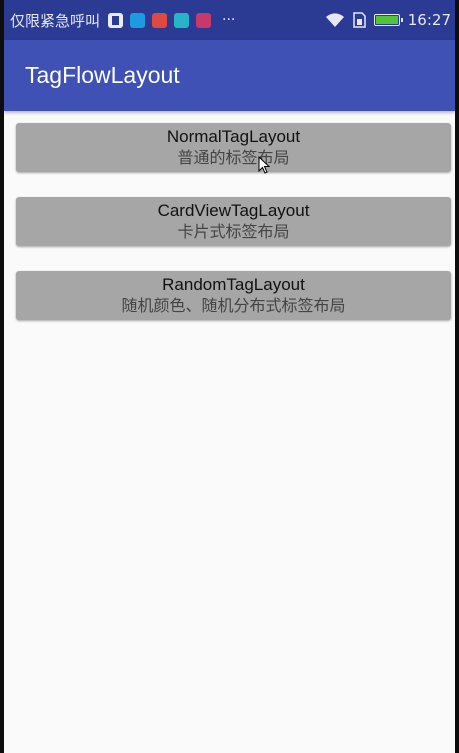  What do you see at coordinates (182, 20) in the screenshot?
I see `game-icon` at bounding box center [182, 20].